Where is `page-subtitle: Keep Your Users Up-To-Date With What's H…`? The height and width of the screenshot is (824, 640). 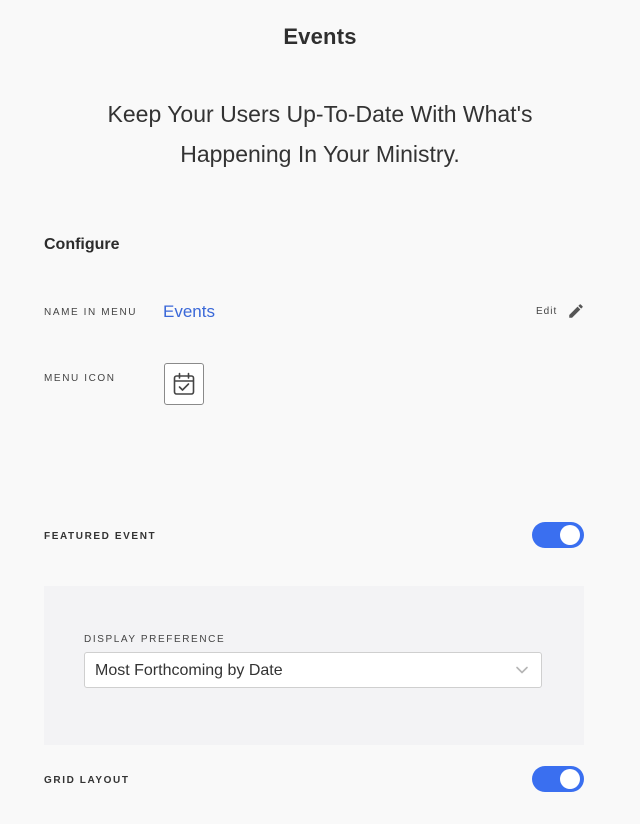 page-subtitle: Keep Your Users Up-To-Date With What's H… is located at coordinates (320, 134).